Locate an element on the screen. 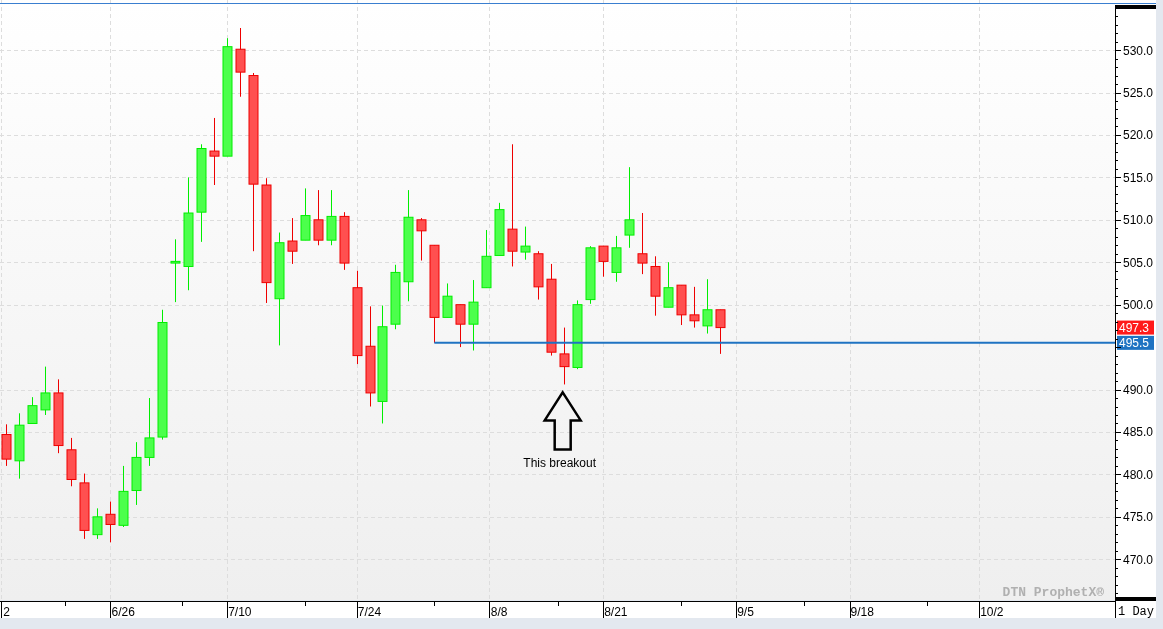 Image resolution: width=1163 pixels, height=629 pixels. interval-label: 1 Day is located at coordinates (1136, 612).